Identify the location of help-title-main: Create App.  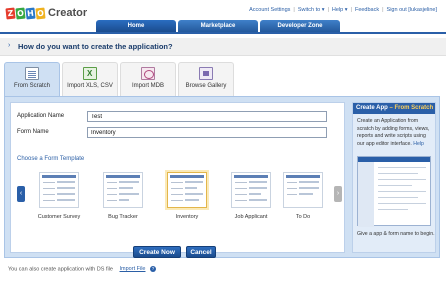
(372, 108).